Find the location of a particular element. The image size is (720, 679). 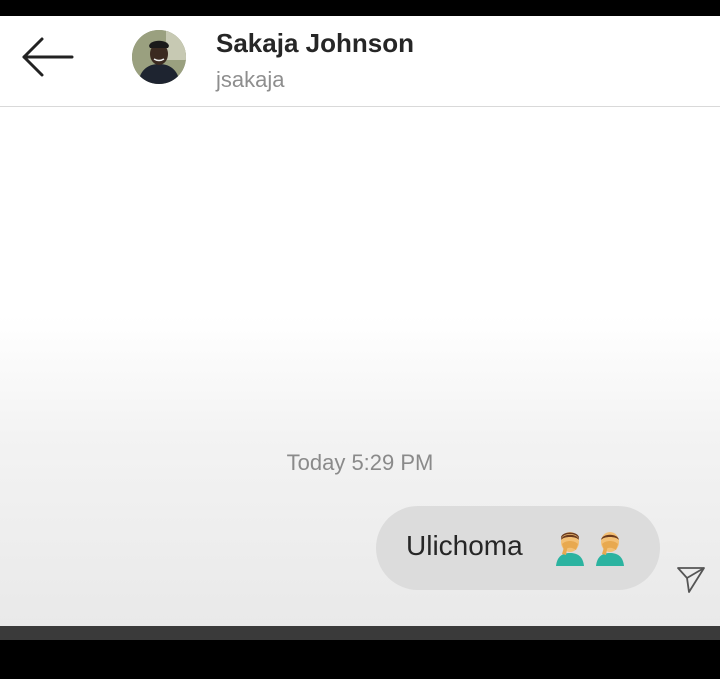

contact-username: jsakaja is located at coordinates (250, 79).